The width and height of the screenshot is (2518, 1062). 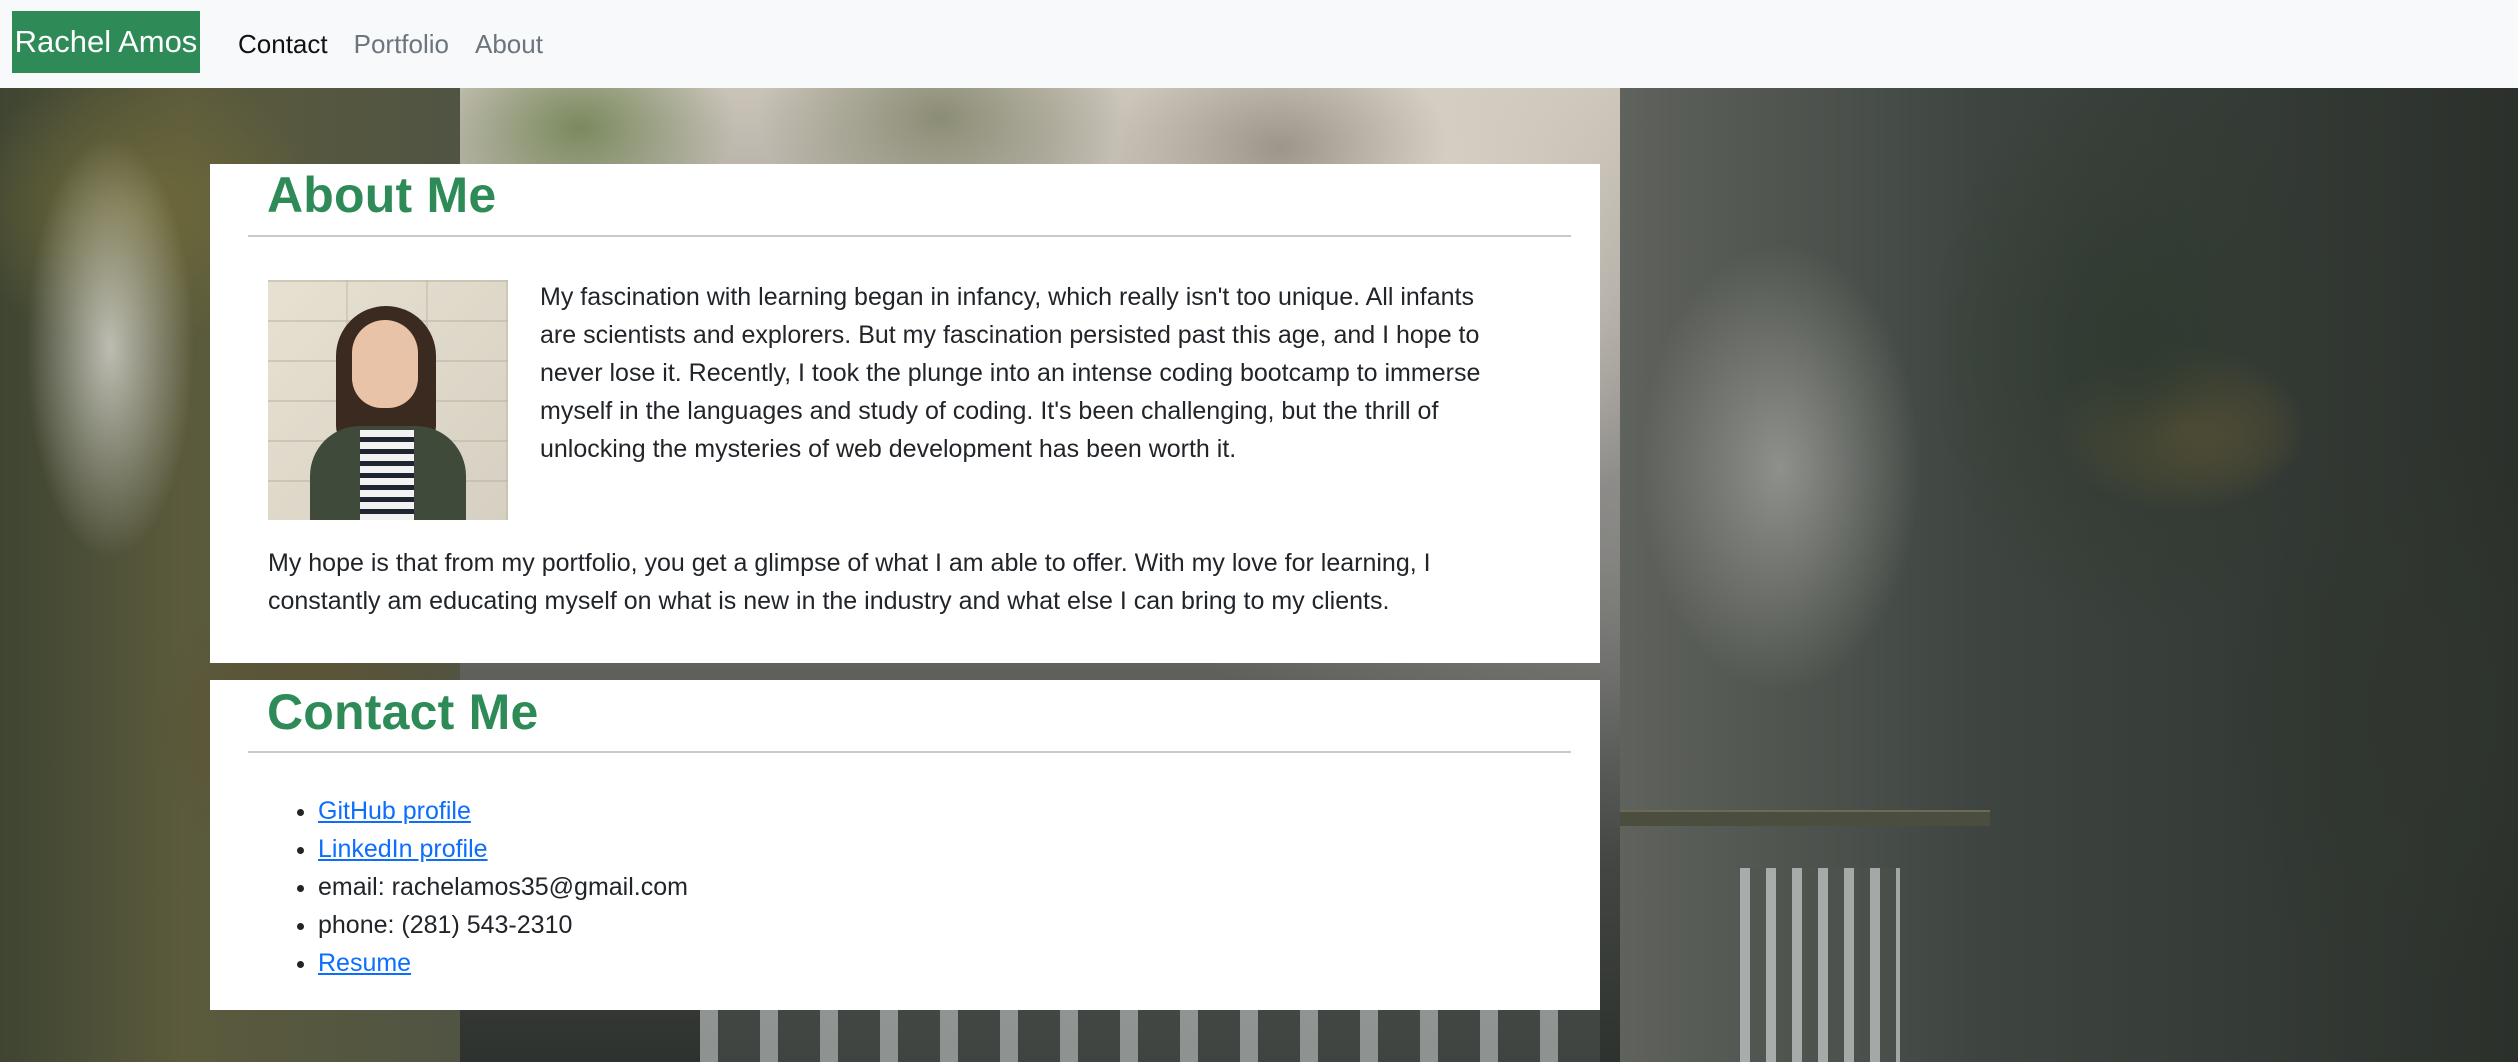 I want to click on list-item-linkedin: LinkedIn profile, so click(x=503, y=849).